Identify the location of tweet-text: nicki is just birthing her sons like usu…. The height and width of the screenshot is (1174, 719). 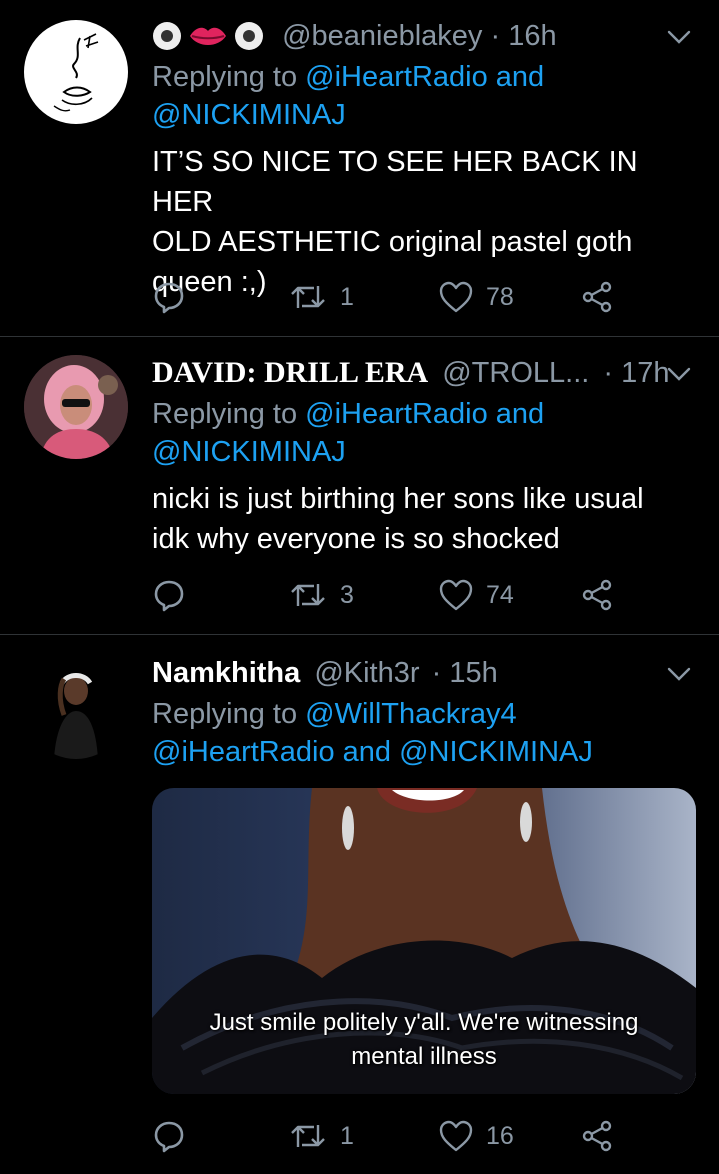
(422, 519).